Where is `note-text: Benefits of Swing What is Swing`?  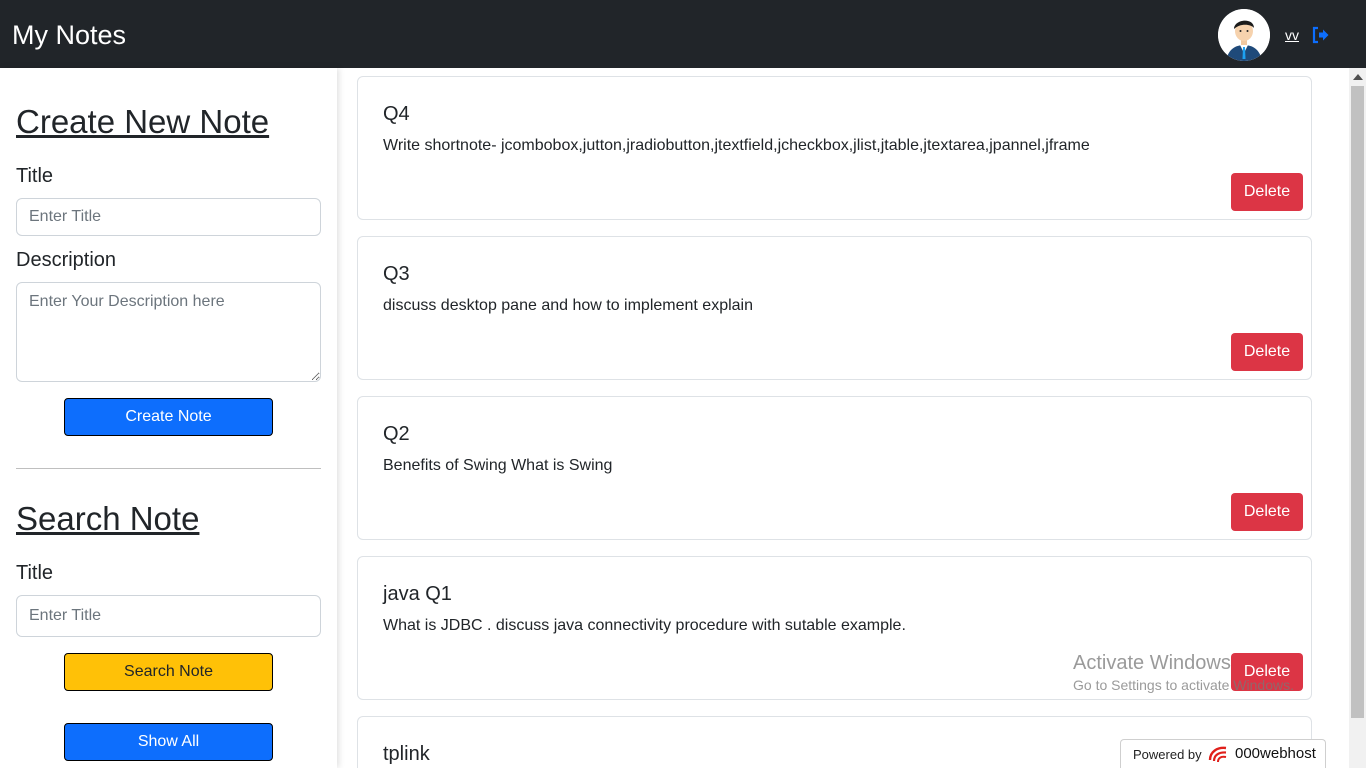
note-text: Benefits of Swing What is Swing is located at coordinates (498, 465).